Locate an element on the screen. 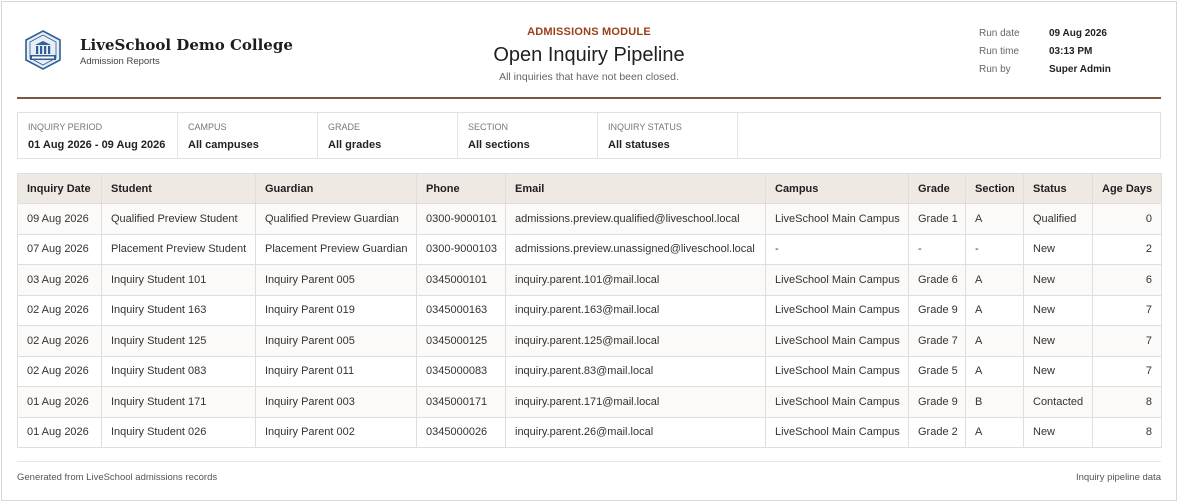 This screenshot has height=502, width=1178. footer-source: Inquiry pipeline data is located at coordinates (1118, 477).